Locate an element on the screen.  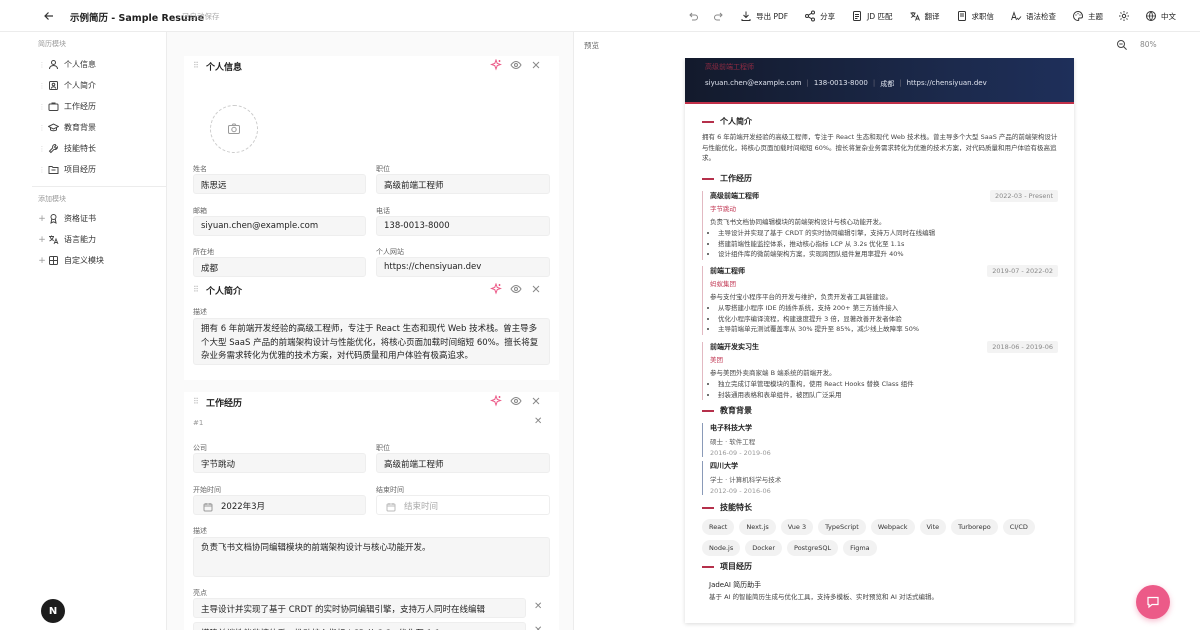
highlight-input: 搭建前端性能监控体系，推动核心指标 LCP 从 3.2s 优化至 1.1s is located at coordinates (359, 626).